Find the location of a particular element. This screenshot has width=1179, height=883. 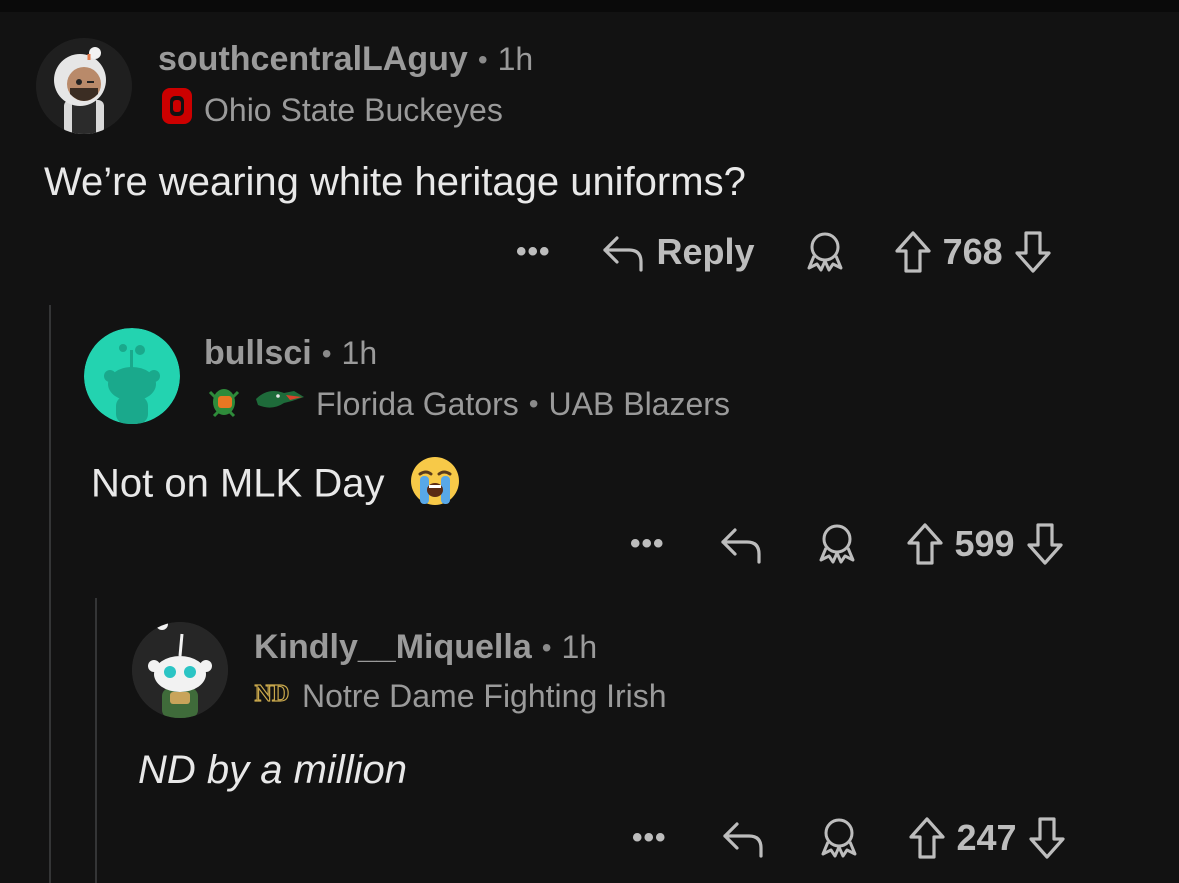

flair-text: Florida Gators is located at coordinates (417, 403).